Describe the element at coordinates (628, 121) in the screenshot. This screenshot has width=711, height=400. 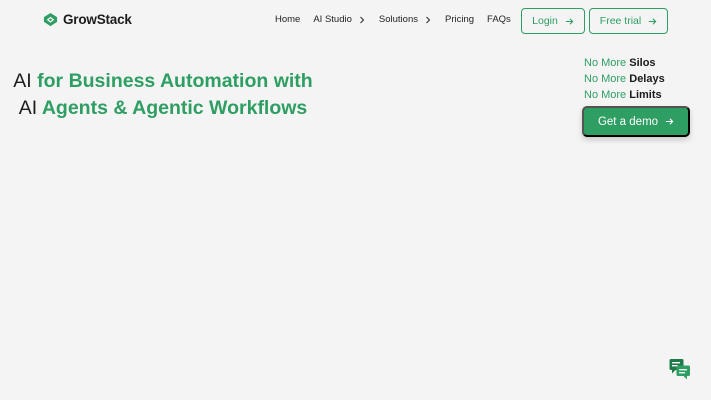
I see `get-a-demo-label: Get a demo` at that location.